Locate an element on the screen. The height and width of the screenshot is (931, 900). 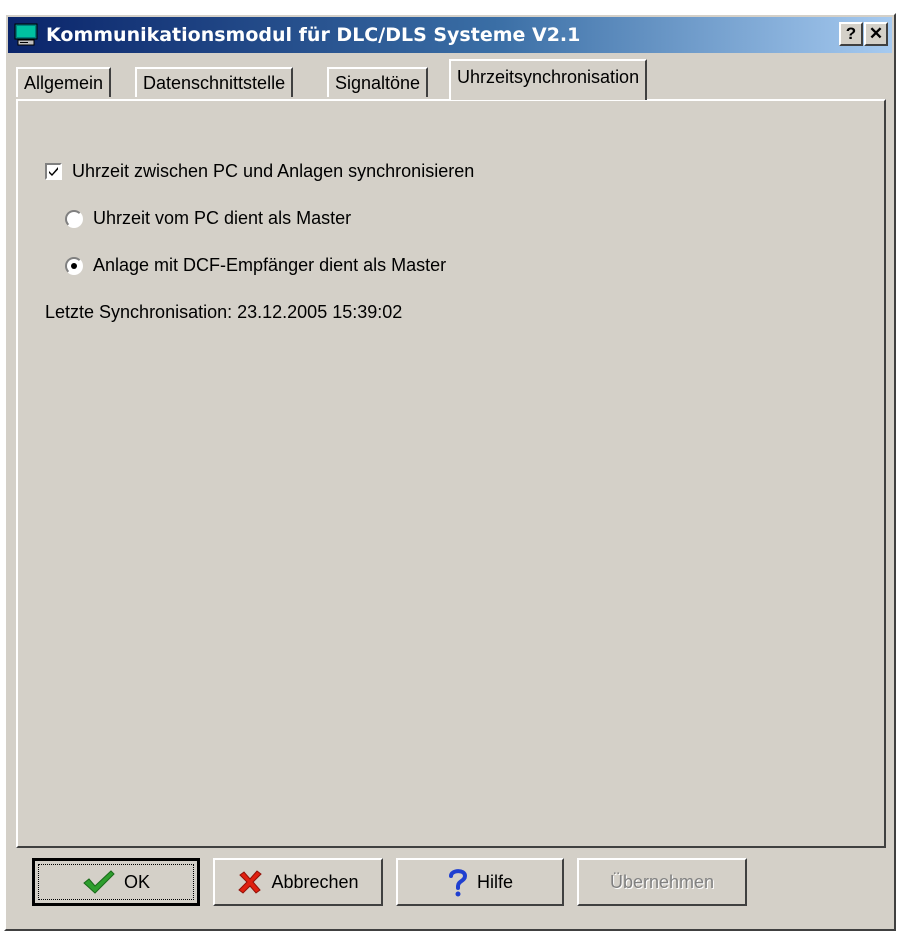
sync-checkbox is located at coordinates (53, 171).